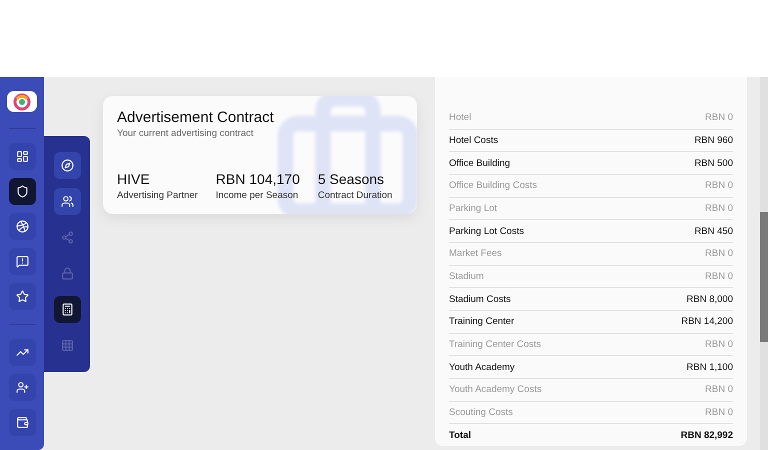 This screenshot has height=450, width=768. I want to click on compass-icon, so click(67, 165).